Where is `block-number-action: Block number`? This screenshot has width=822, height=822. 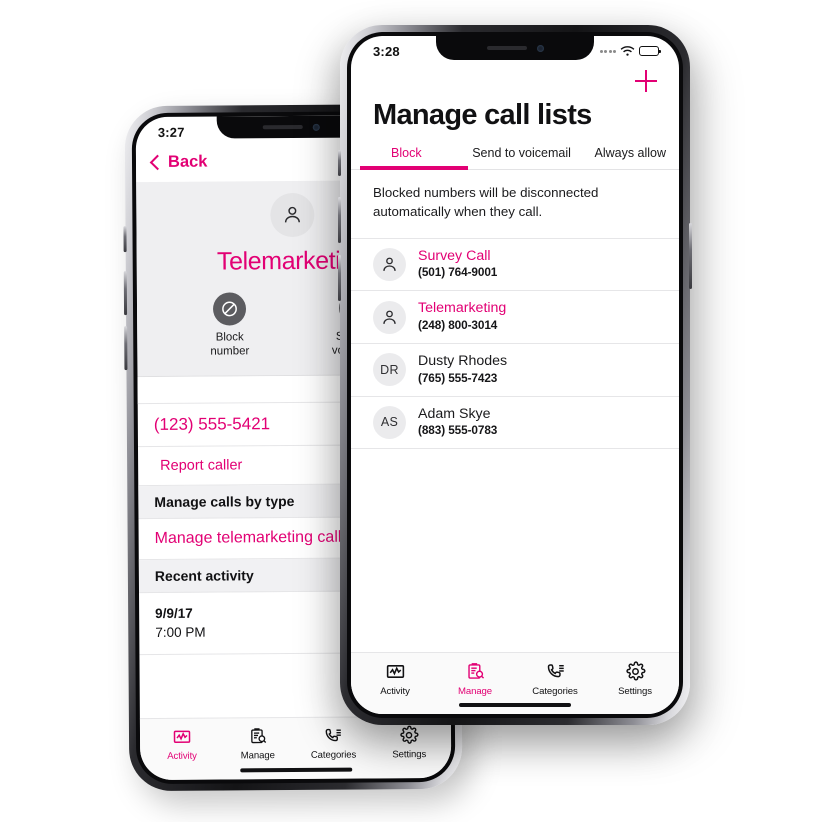 block-number-action: Block number is located at coordinates (229, 325).